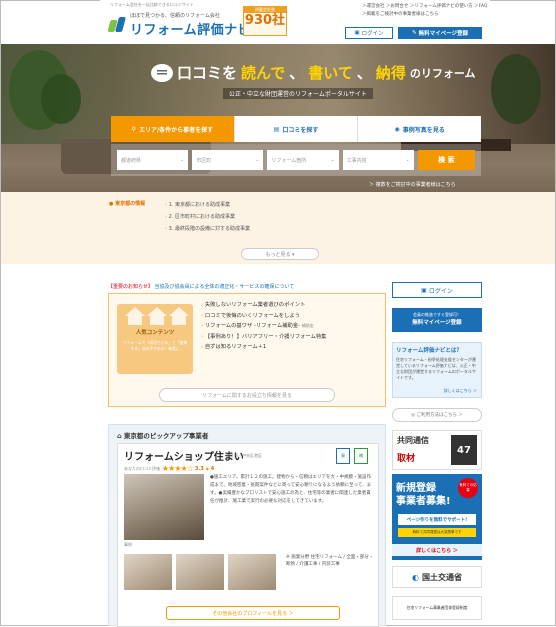 This screenshot has width=556, height=627. I want to click on content-link: 口コミで後悔のいくリフォームをしよう, so click(263, 316).